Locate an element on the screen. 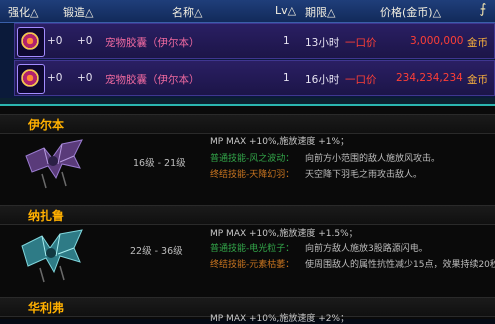 The image size is (495, 324). sort-level-header: Lv△ is located at coordinates (285, 10).